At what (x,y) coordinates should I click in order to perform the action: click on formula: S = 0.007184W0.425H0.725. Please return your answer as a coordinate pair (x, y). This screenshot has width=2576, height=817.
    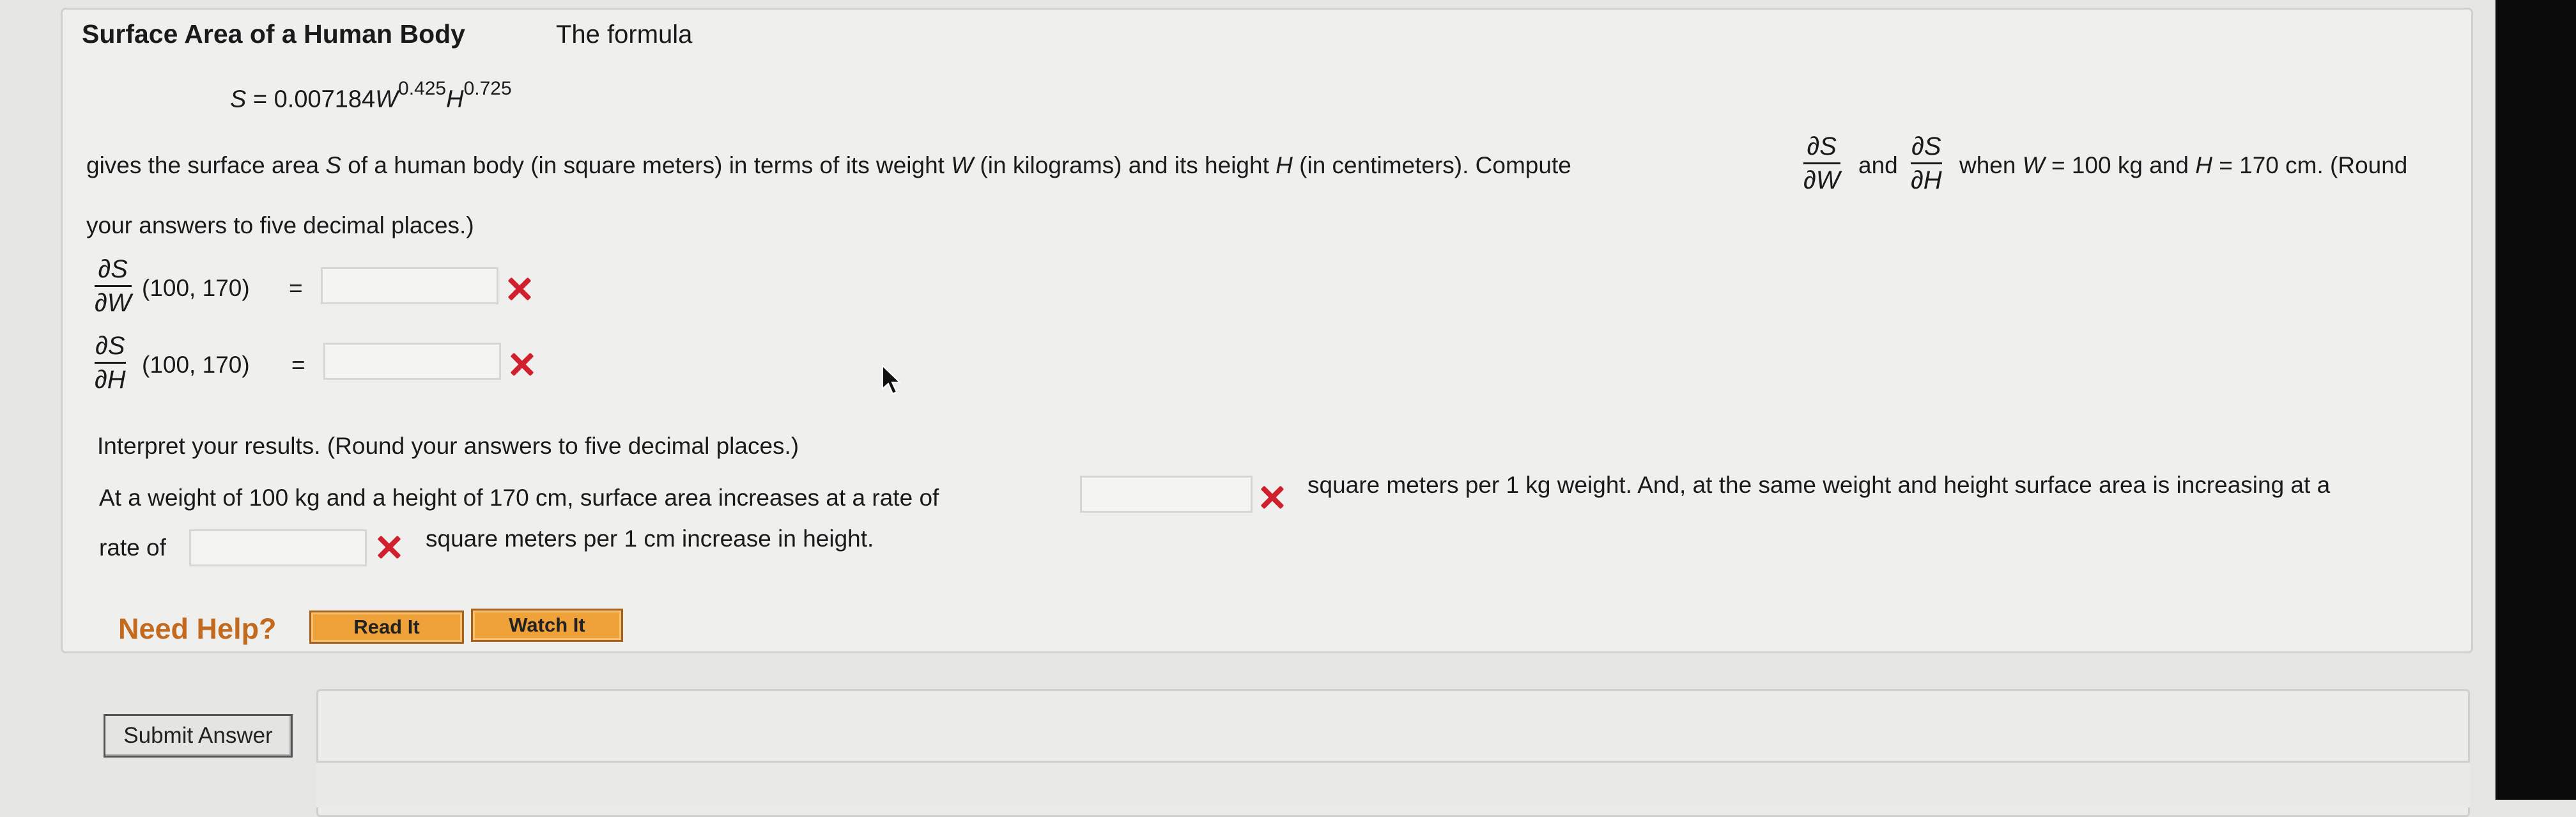
    Looking at the image, I should click on (371, 96).